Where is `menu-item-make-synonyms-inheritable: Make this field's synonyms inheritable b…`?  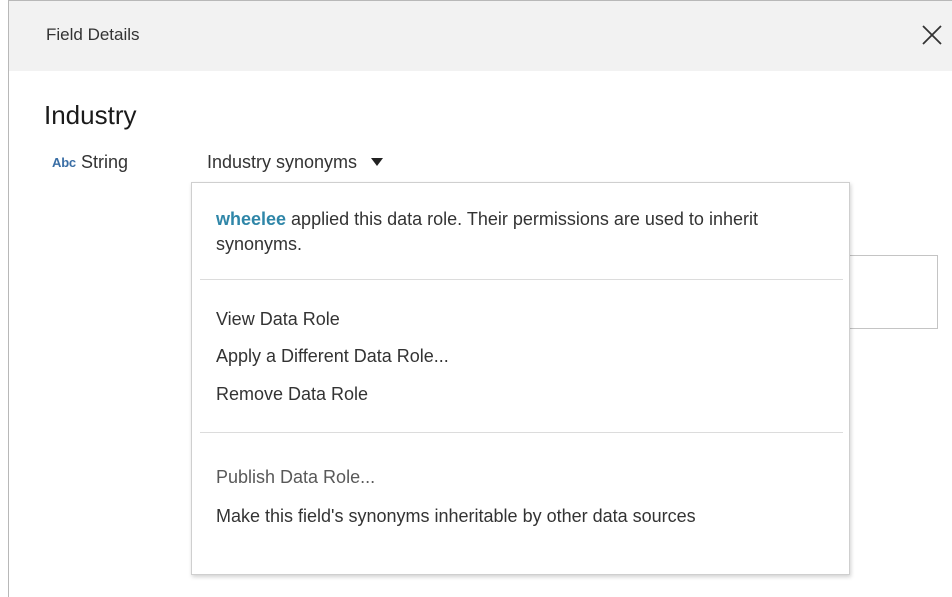 menu-item-make-synonyms-inheritable: Make this field's synonyms inheritable b… is located at coordinates (511, 516).